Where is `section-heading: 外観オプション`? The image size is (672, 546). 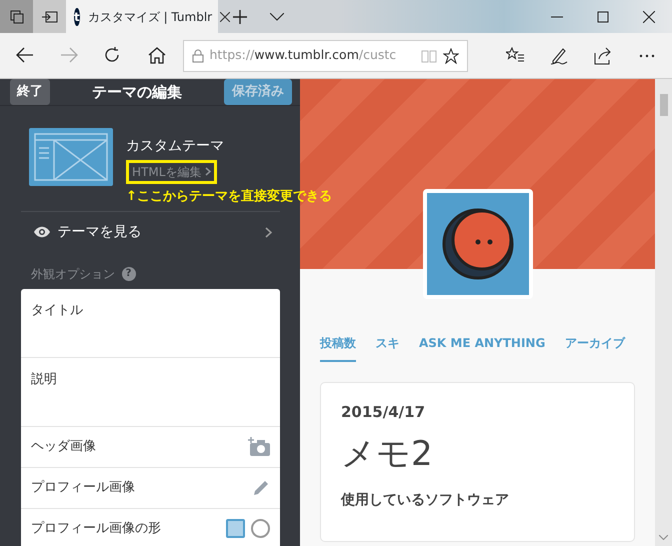 section-heading: 外観オプション is located at coordinates (73, 274).